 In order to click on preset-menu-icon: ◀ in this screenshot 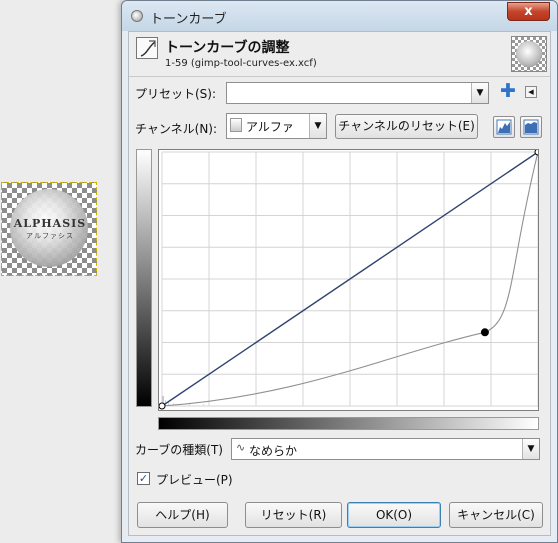, I will do `click(531, 92)`.